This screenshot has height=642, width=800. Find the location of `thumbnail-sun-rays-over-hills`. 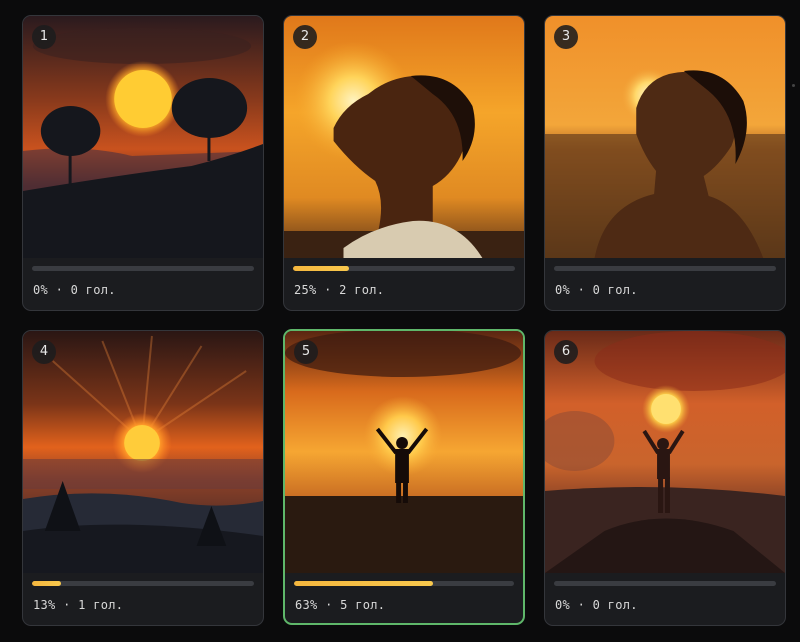

thumbnail-sun-rays-over-hills is located at coordinates (143, 452).